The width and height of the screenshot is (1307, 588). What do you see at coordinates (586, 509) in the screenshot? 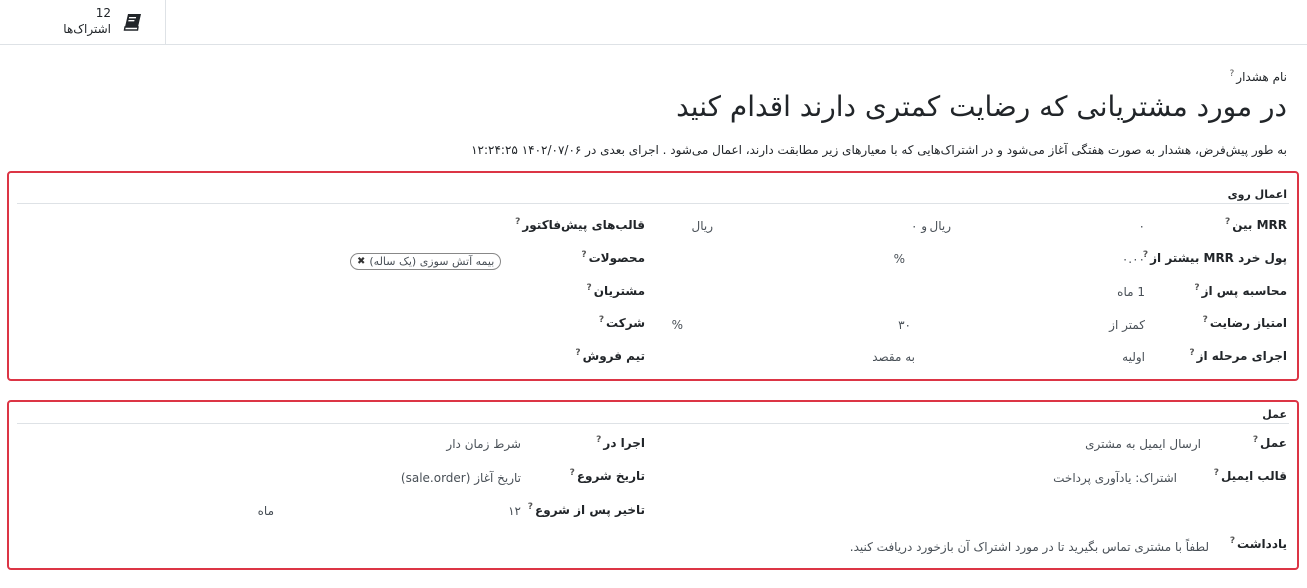
I see `delay-label: تاخیر پس از شروع?` at bounding box center [586, 509].